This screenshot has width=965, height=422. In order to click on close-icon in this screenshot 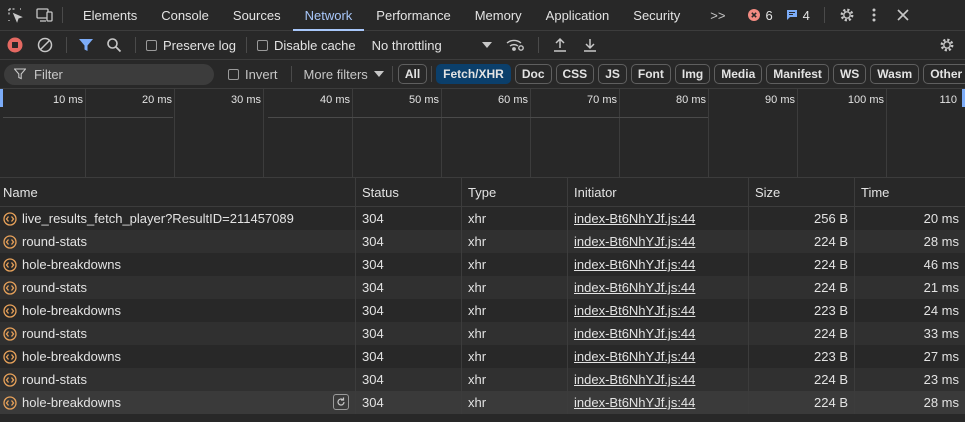, I will do `click(903, 15)`.